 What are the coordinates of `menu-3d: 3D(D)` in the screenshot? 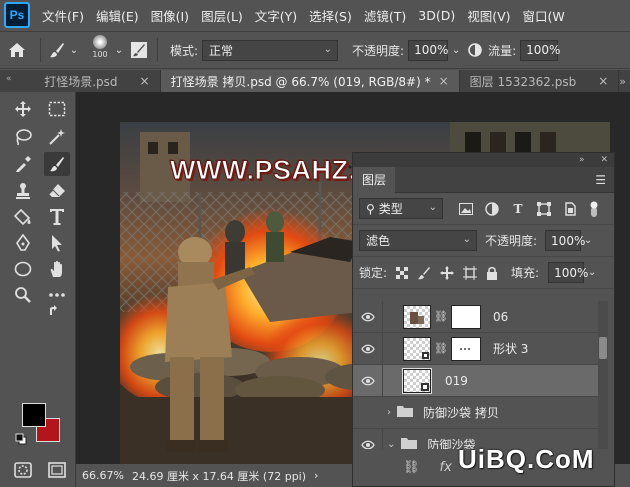 It's located at (436, 15).